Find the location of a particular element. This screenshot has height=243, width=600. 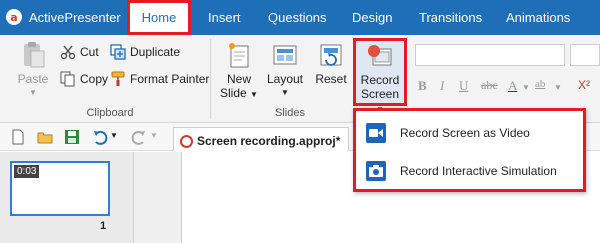

undo-icon is located at coordinates (100, 137).